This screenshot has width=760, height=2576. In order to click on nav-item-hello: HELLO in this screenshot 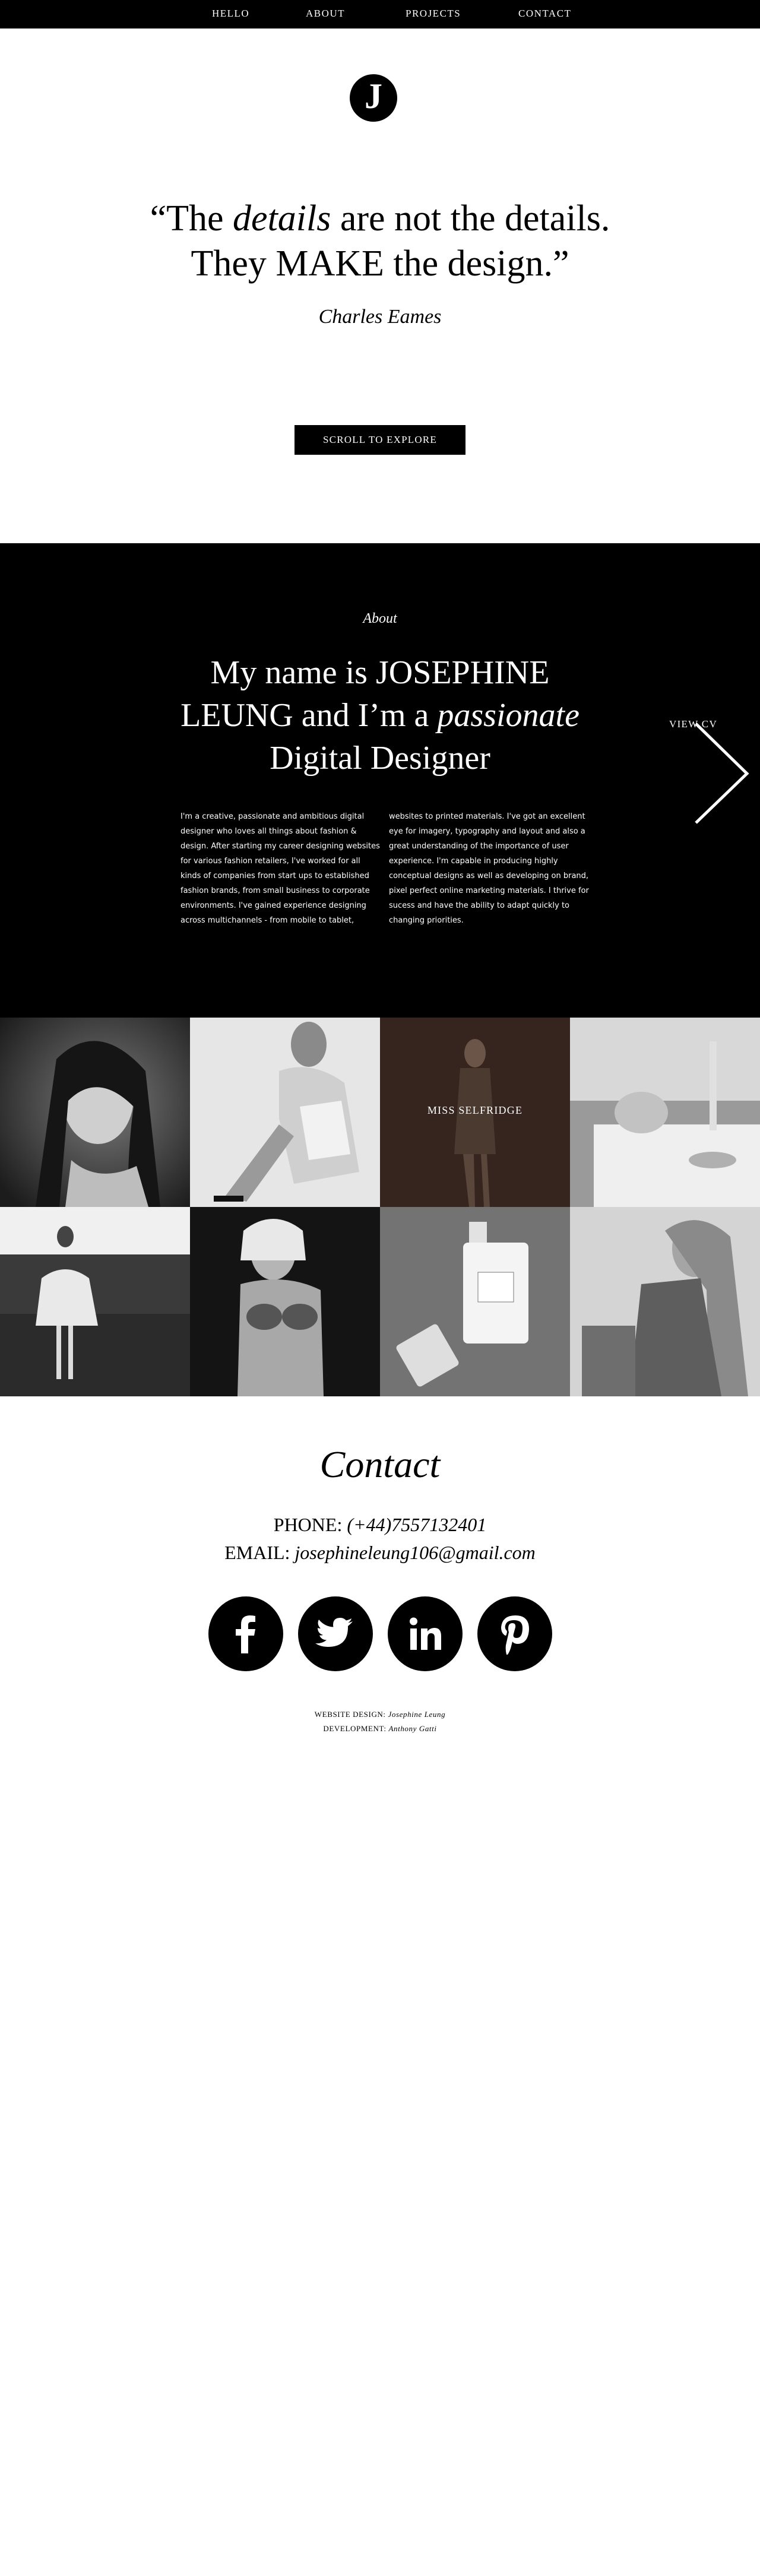, I will do `click(230, 14)`.